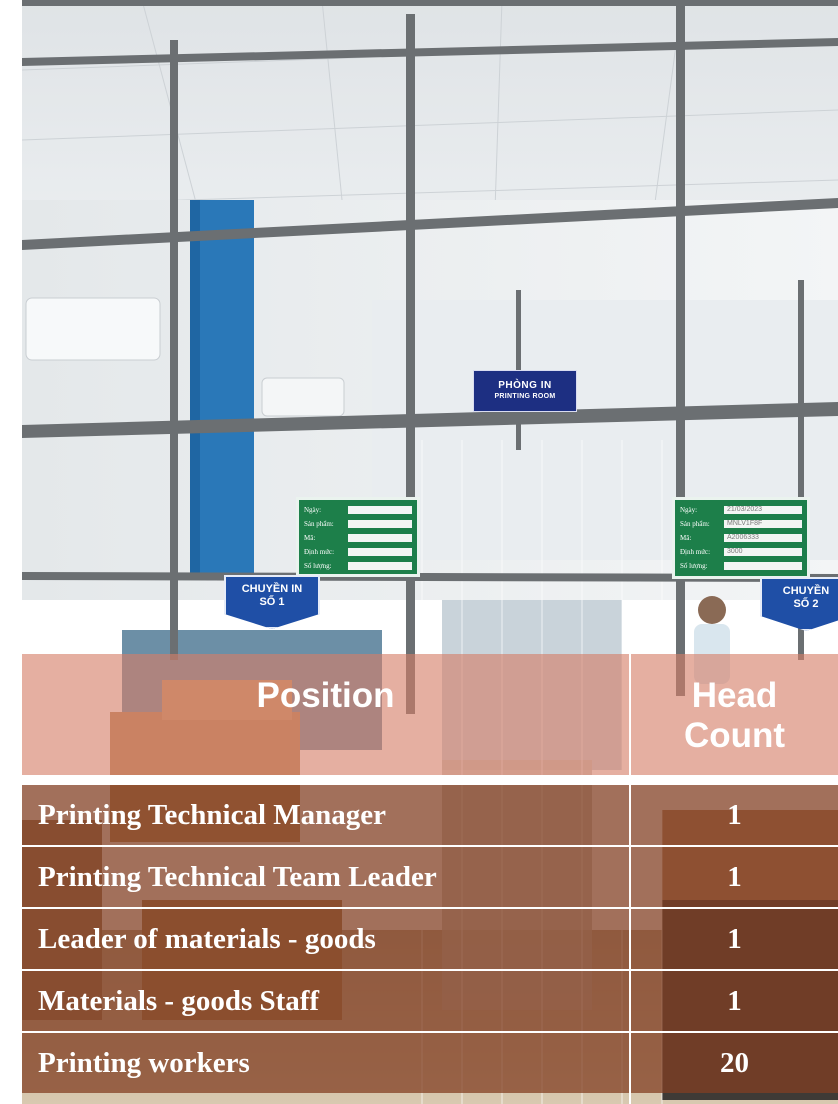 This screenshot has width=838, height=1104. I want to click on count-text: 20, so click(734, 1063).